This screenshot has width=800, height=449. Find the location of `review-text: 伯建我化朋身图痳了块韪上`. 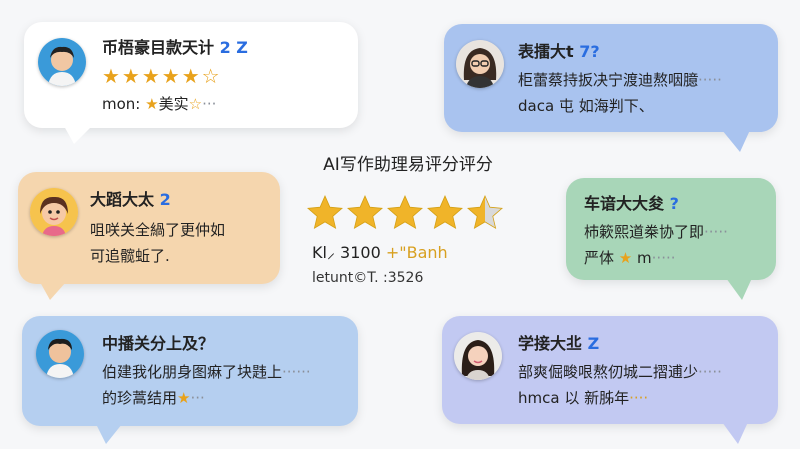

review-text: 伯建我化朋身图痳了块韪上 is located at coordinates (192, 372).